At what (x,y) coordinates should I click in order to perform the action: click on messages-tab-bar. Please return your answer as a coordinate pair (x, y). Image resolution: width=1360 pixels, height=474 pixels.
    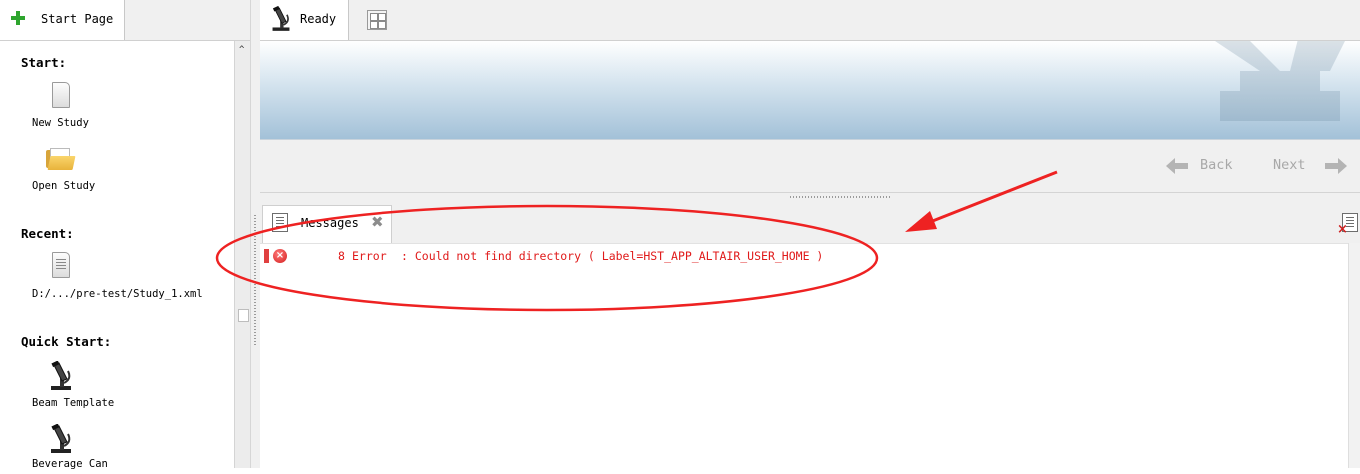
    Looking at the image, I should click on (810, 222).